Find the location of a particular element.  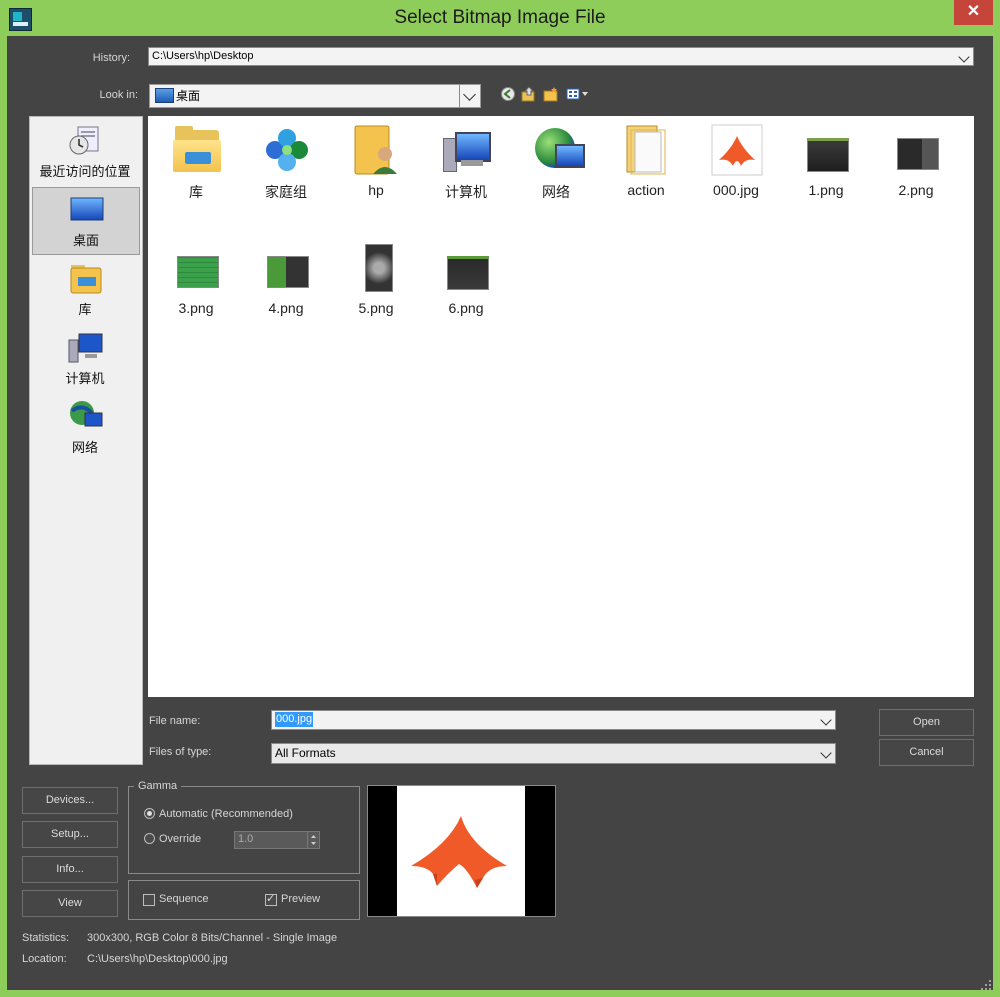

file-item: 库 is located at coordinates (196, 166).